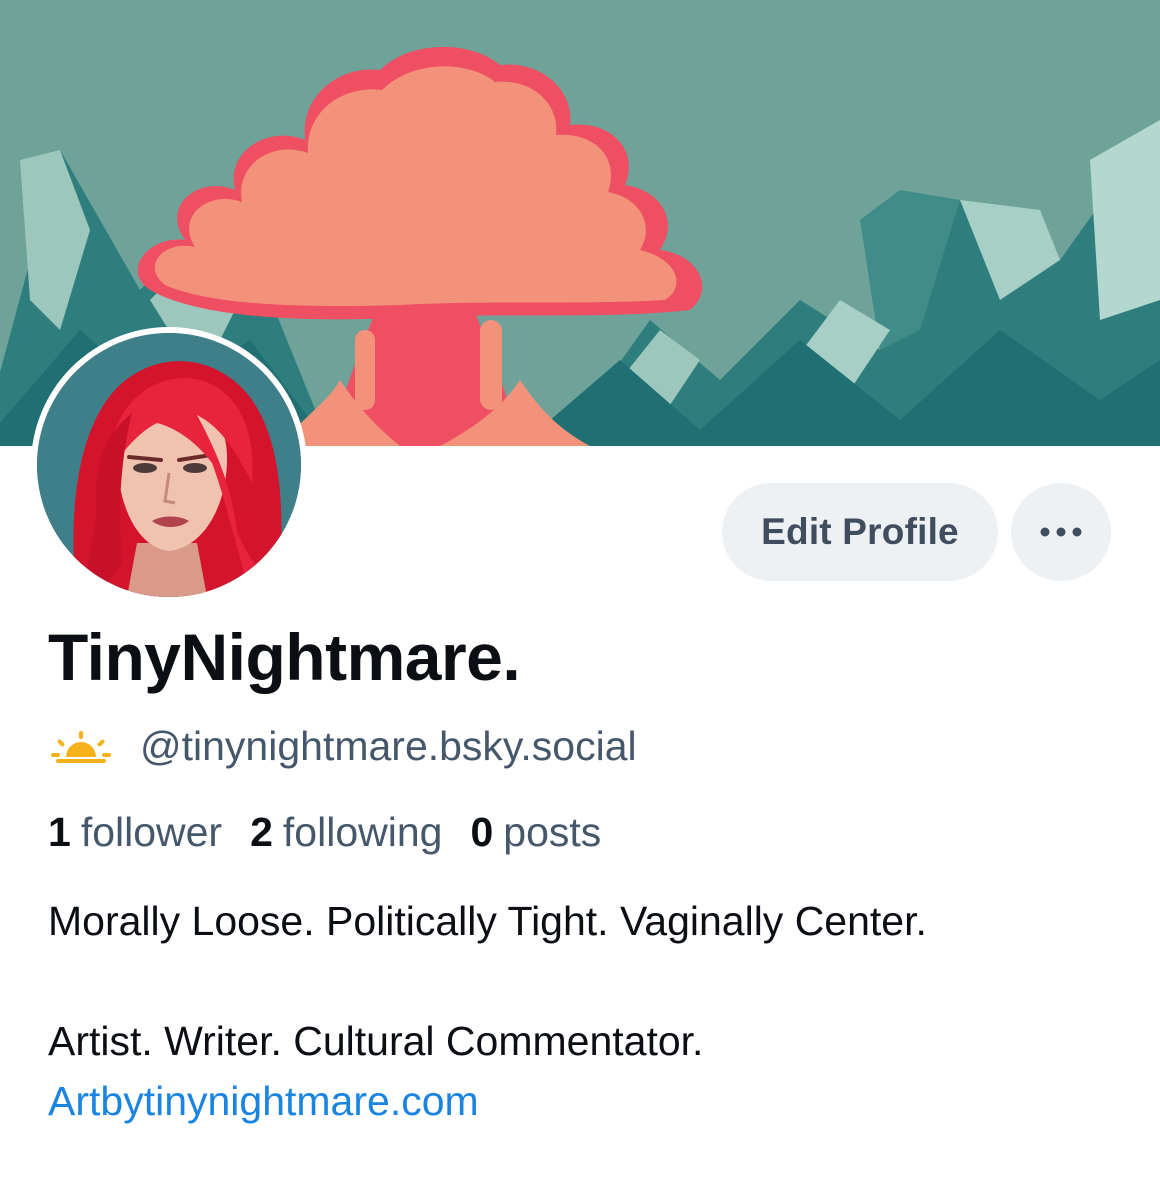 The width and height of the screenshot is (1160, 1200). Describe the element at coordinates (81, 747) in the screenshot. I see `sun-emoji-icon` at that location.